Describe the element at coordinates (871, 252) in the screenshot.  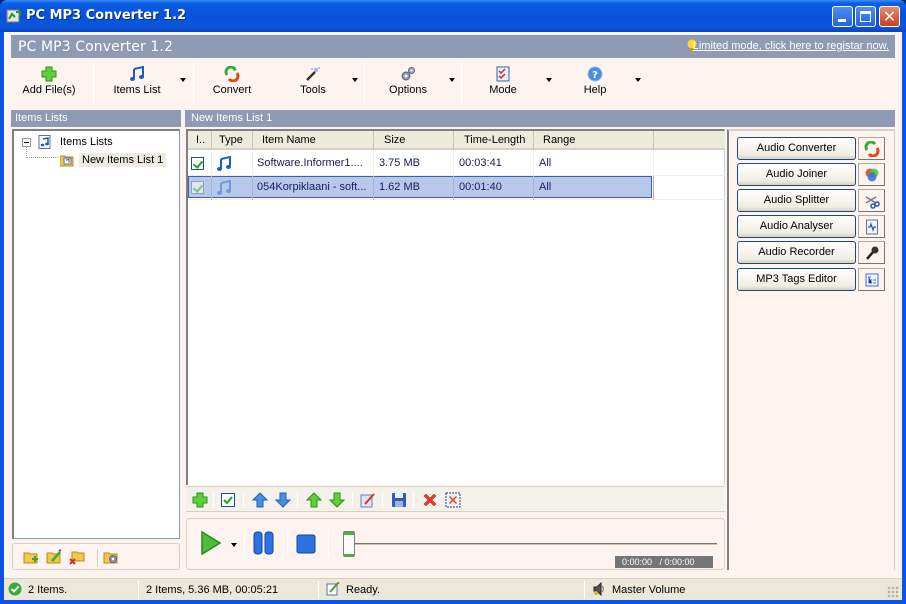
I see `audio-recorder-icon-button` at that location.